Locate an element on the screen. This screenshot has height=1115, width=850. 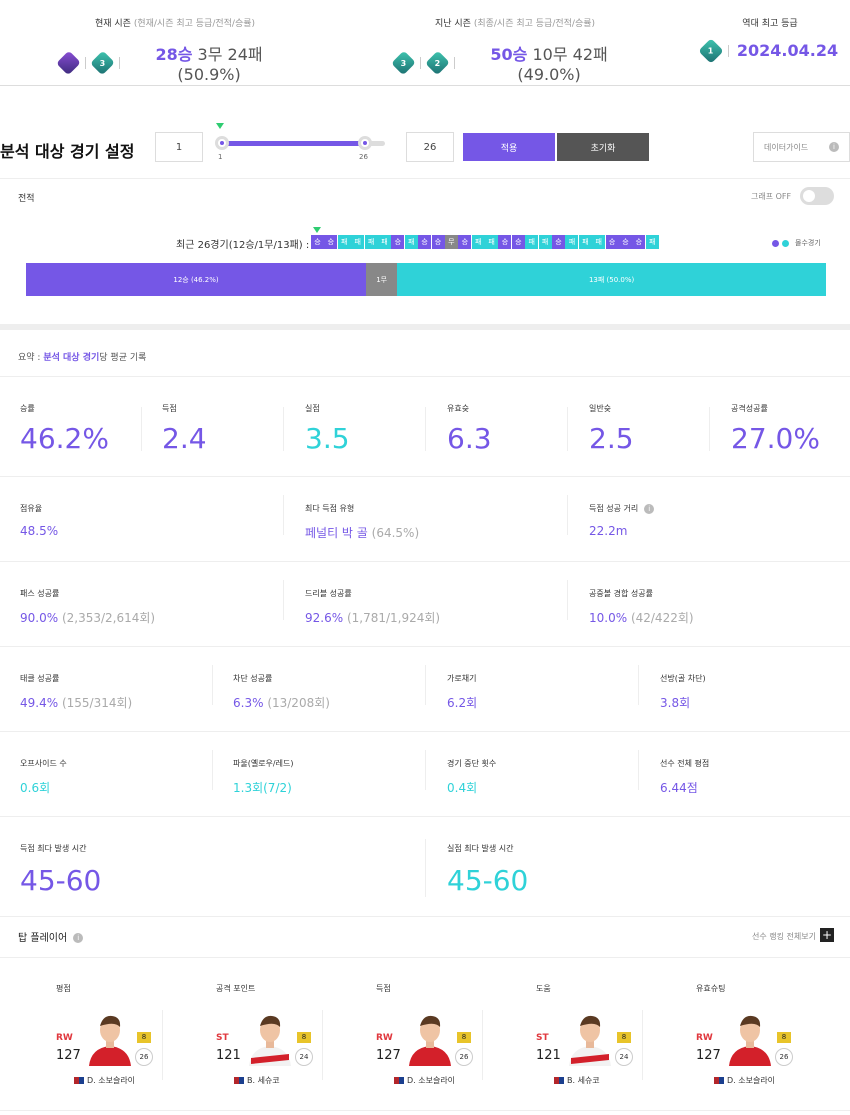
previous-season-title: 지난 시즌 (최종/시즌 최고 등급/전적/승률) is located at coordinates (515, 24).